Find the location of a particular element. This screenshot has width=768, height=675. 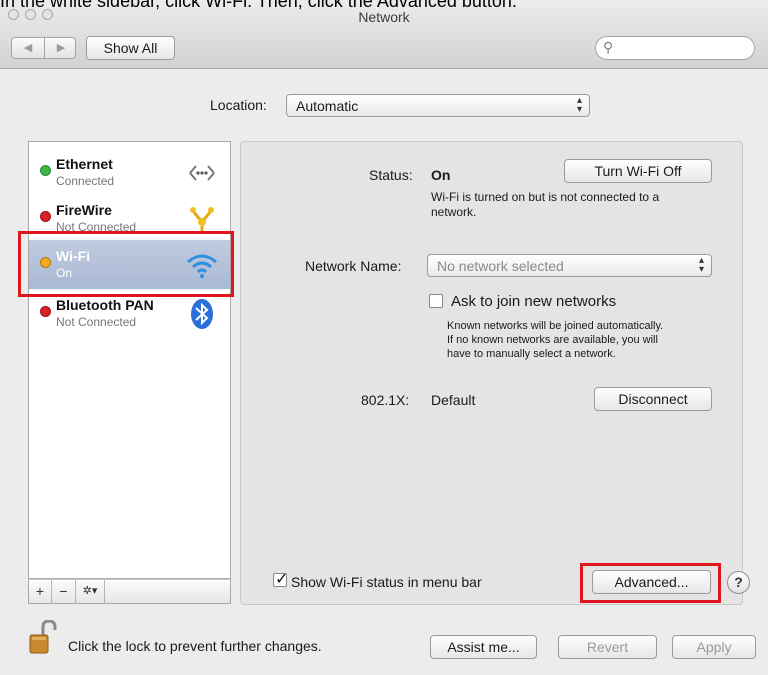

status-dot-green is located at coordinates (45, 170).